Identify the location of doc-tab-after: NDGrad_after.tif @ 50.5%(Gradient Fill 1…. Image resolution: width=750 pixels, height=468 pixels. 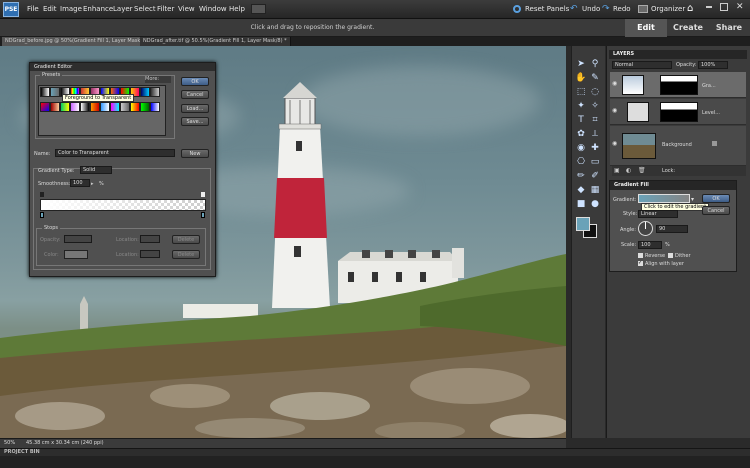
(215, 41).